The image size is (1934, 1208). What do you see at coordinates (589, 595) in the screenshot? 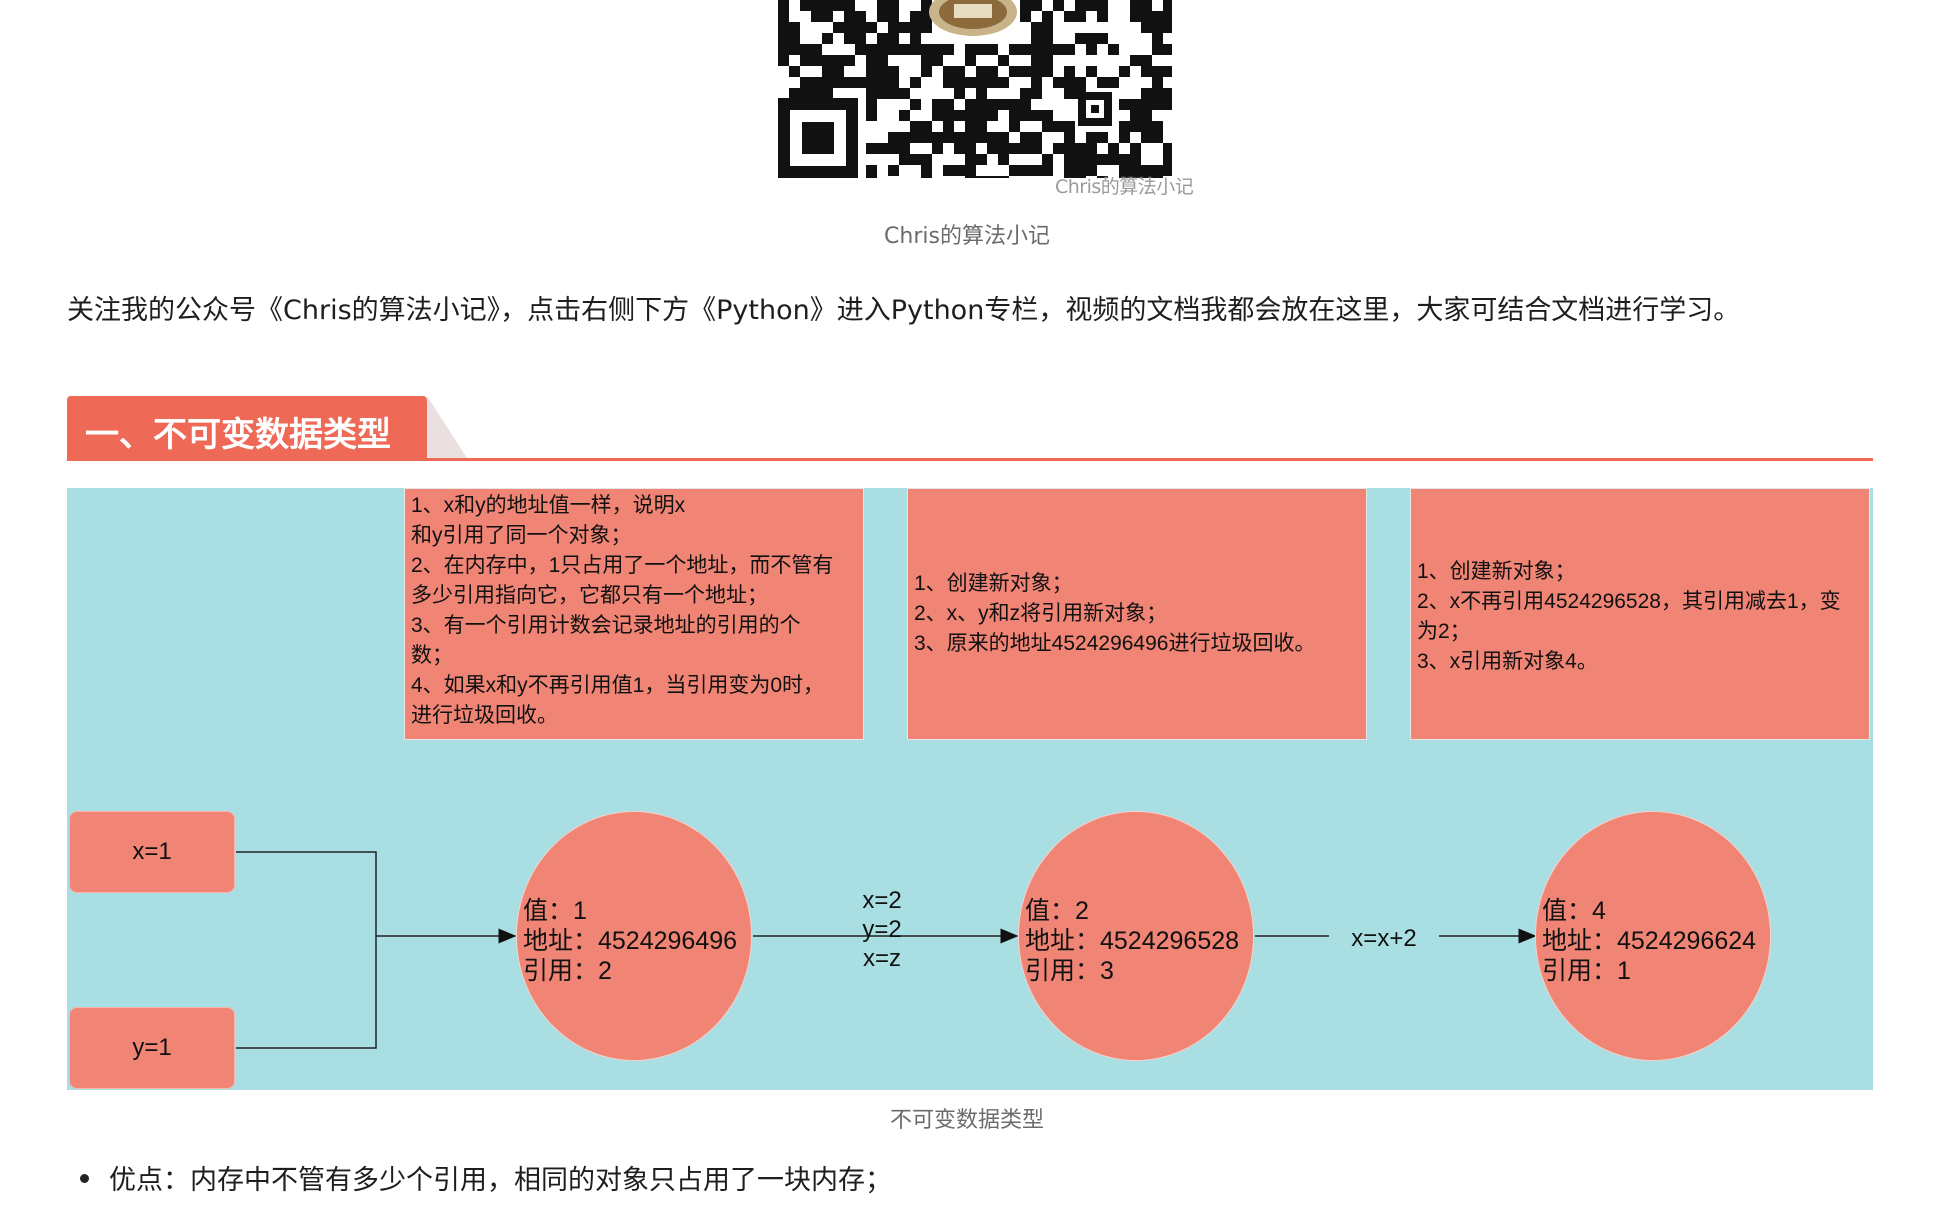
I see `note-line: 多少引用指向它，它都只有一个地址；` at bounding box center [589, 595].